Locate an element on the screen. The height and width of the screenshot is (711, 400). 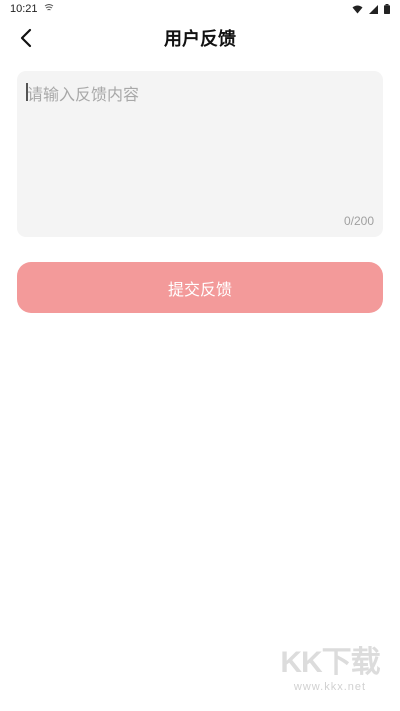
status-bar: 10:21 is located at coordinates (200, 9).